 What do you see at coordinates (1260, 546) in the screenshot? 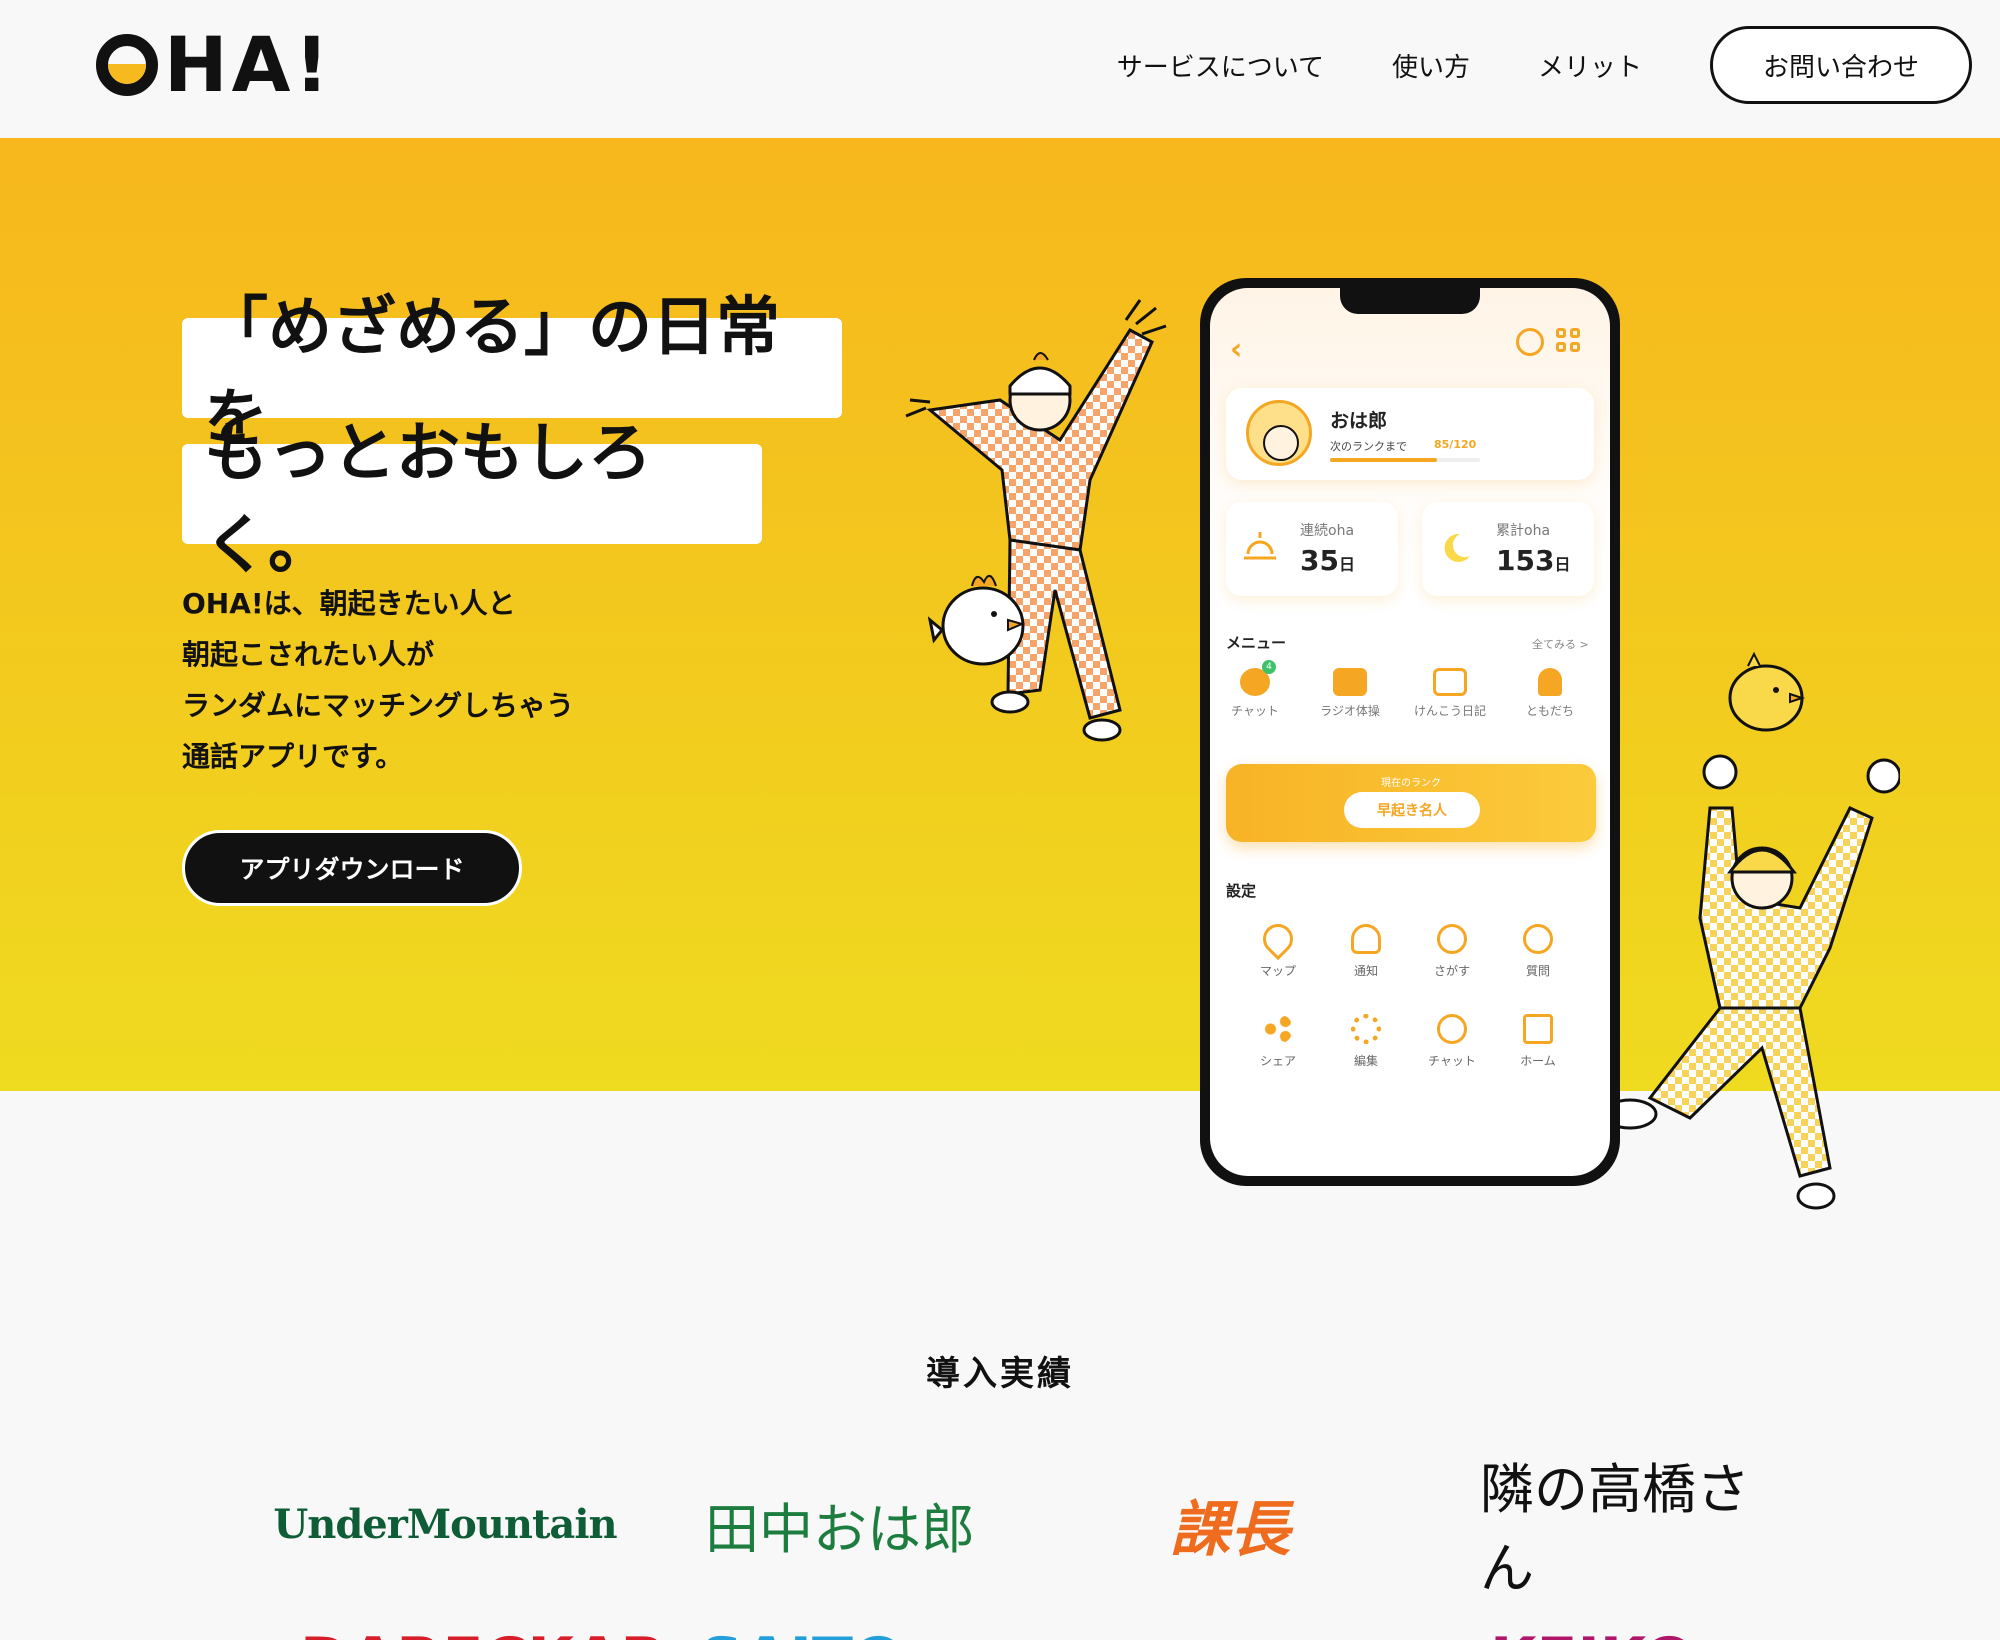
I see `sunrise-icon` at bounding box center [1260, 546].